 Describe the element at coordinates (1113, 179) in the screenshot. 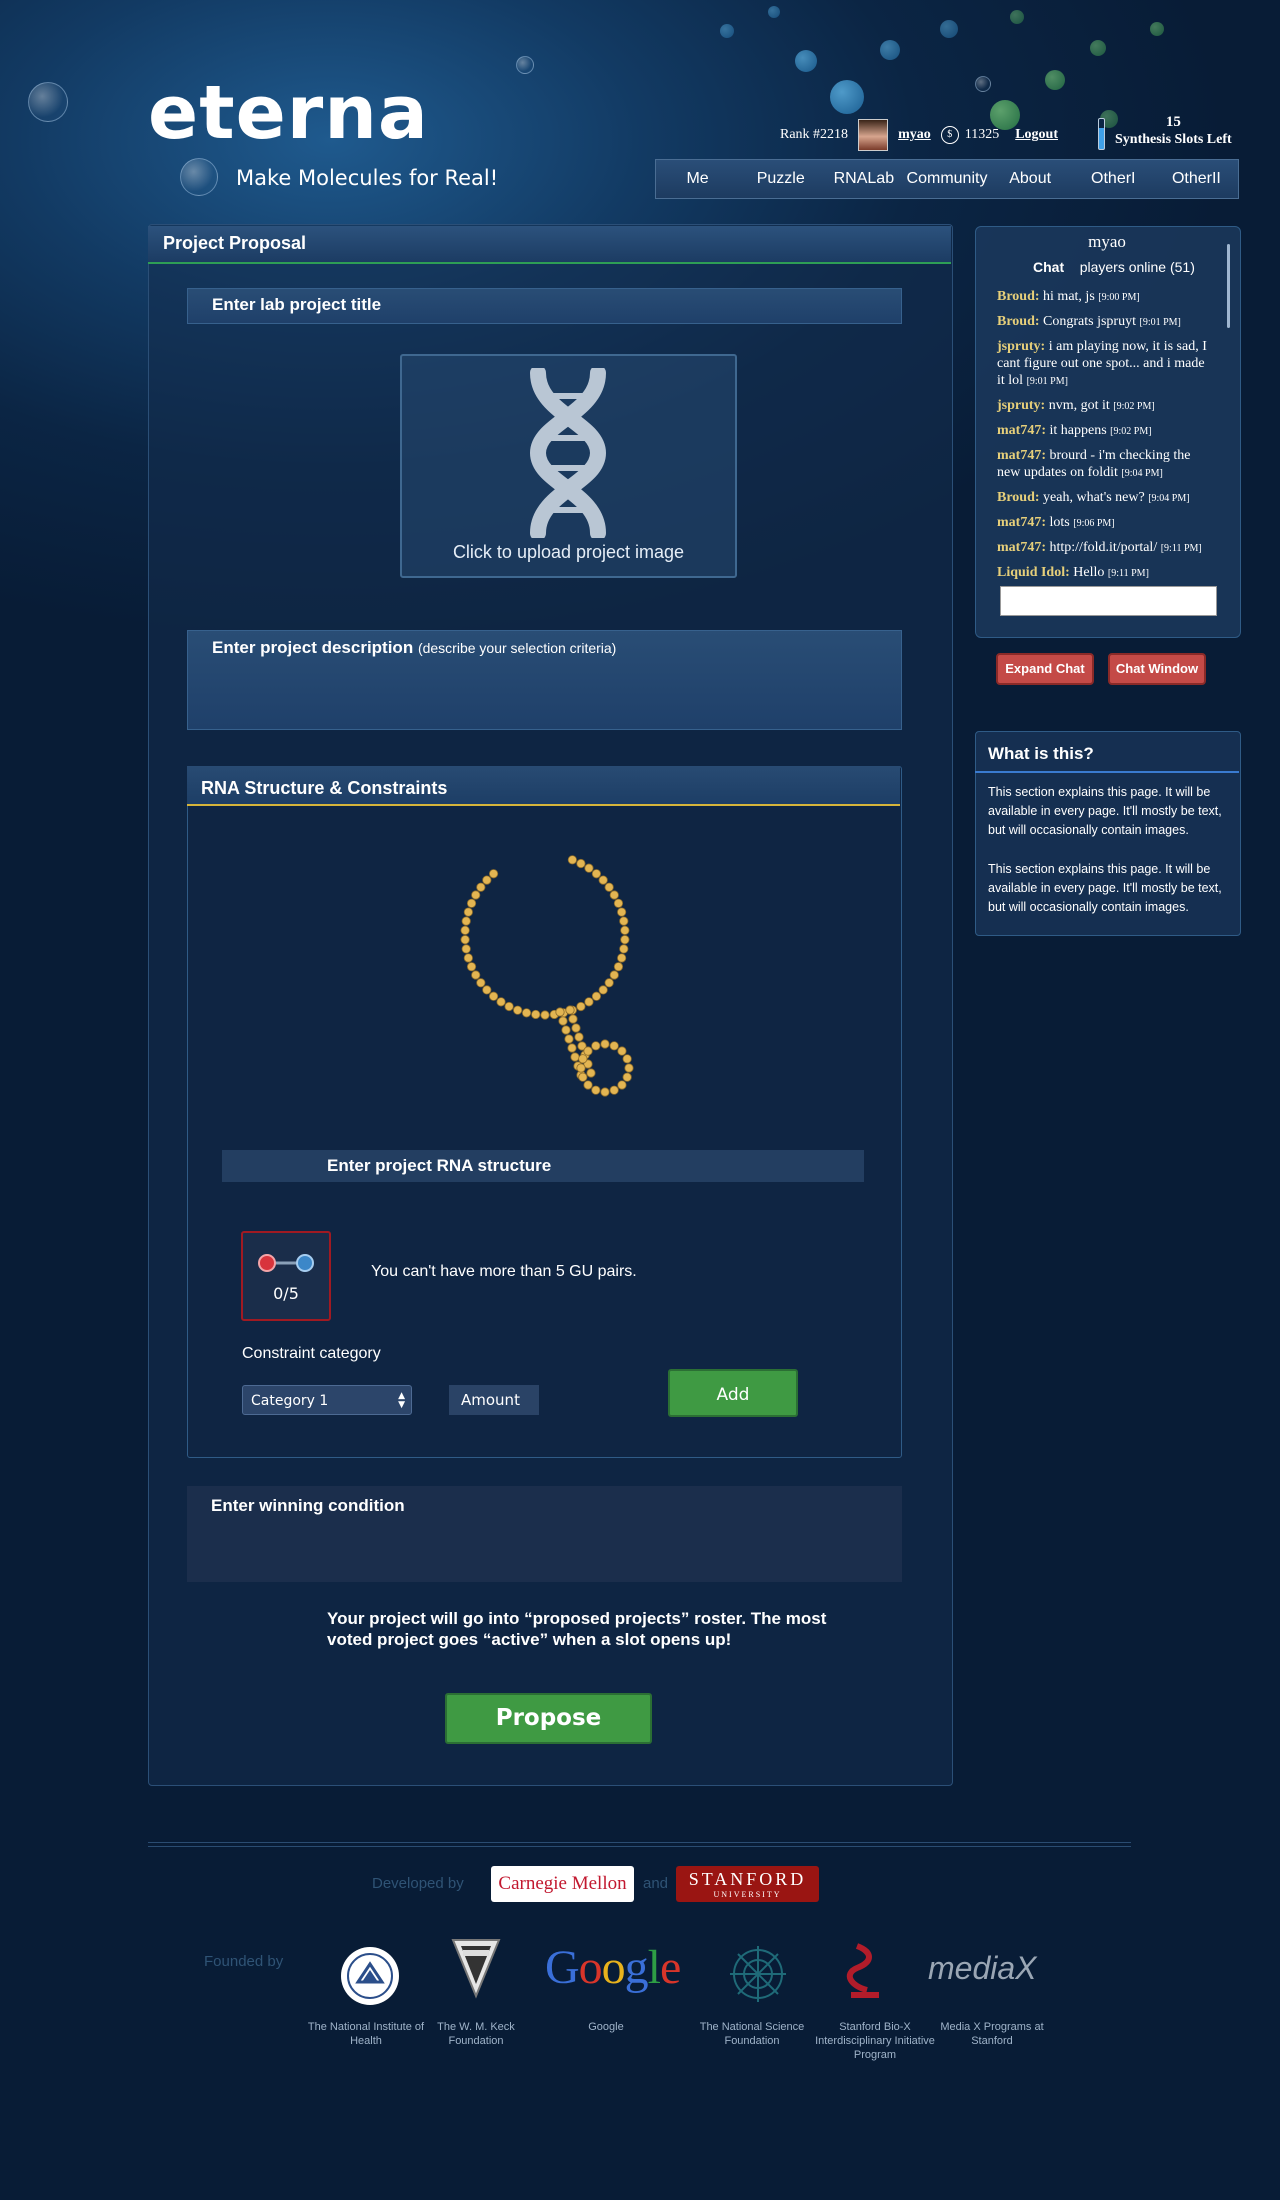

I see `nav-other1: OtherI` at that location.